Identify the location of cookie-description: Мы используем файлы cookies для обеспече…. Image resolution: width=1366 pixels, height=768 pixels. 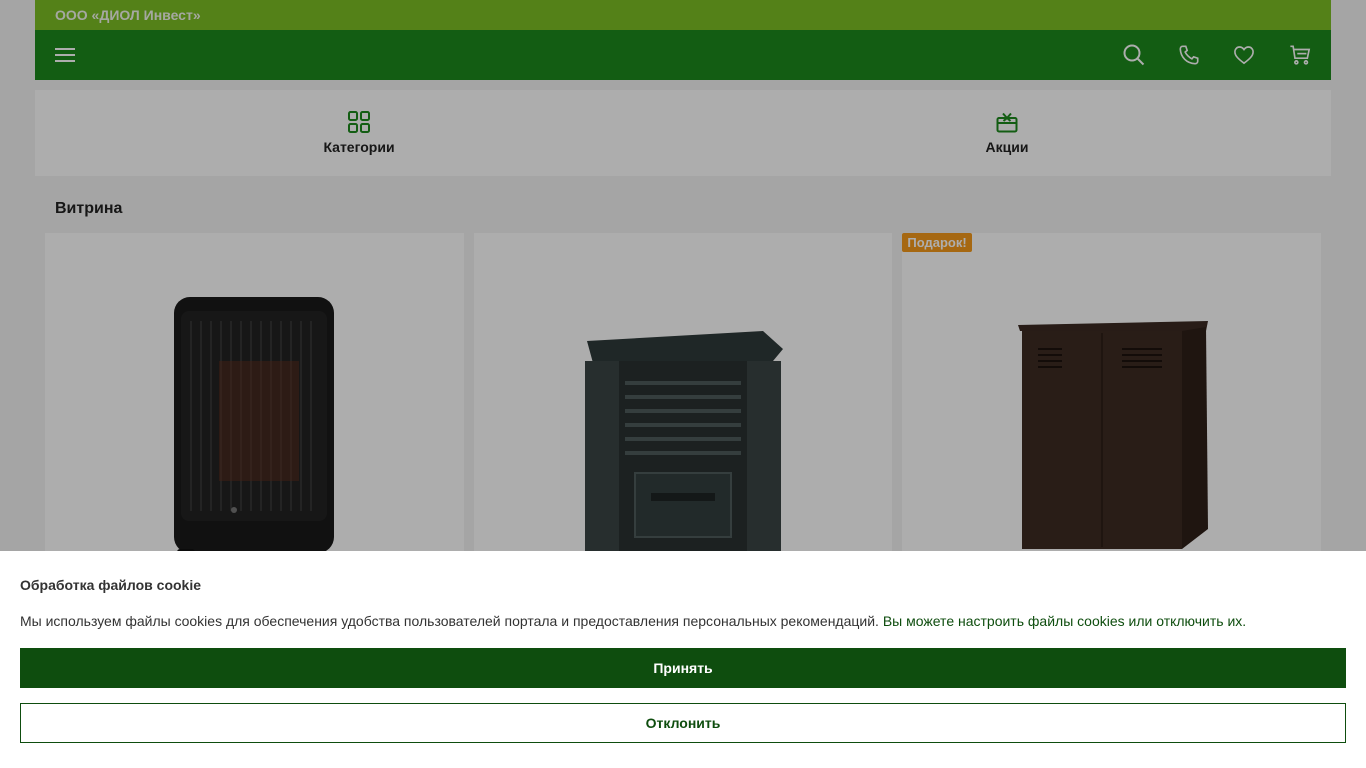
(451, 621).